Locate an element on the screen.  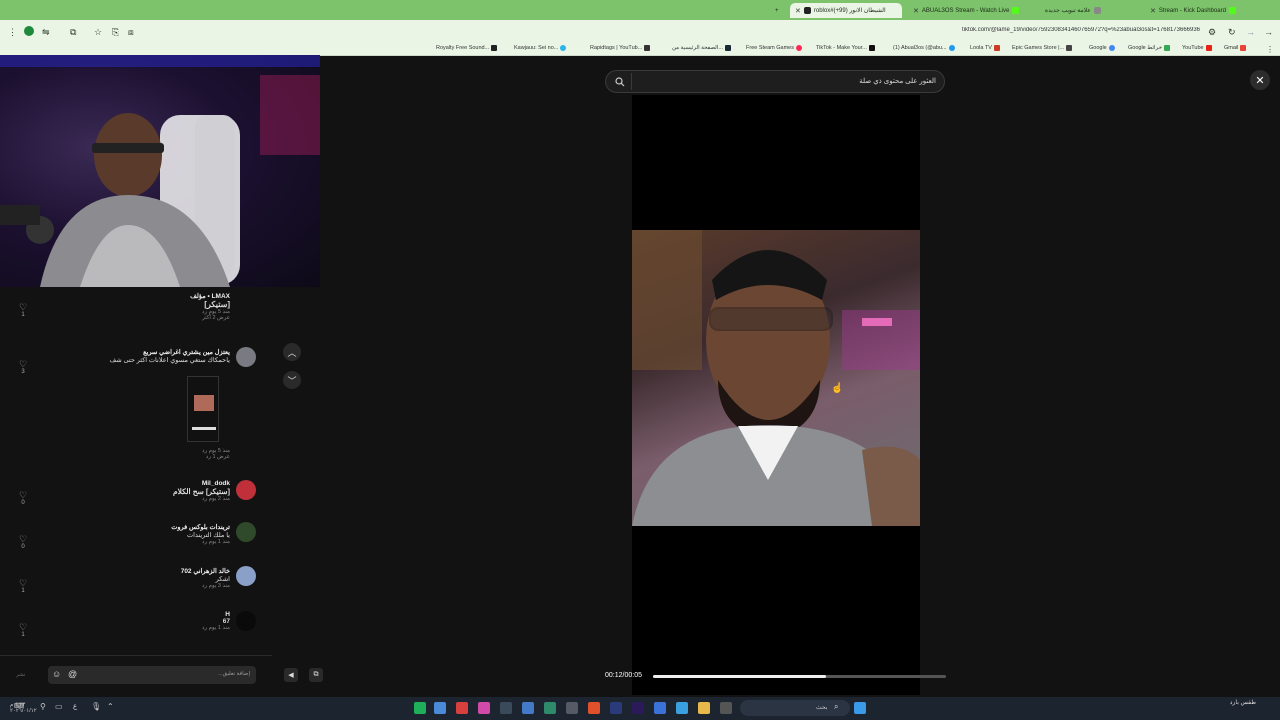
extension-icon is located at coordinates (29, 31).